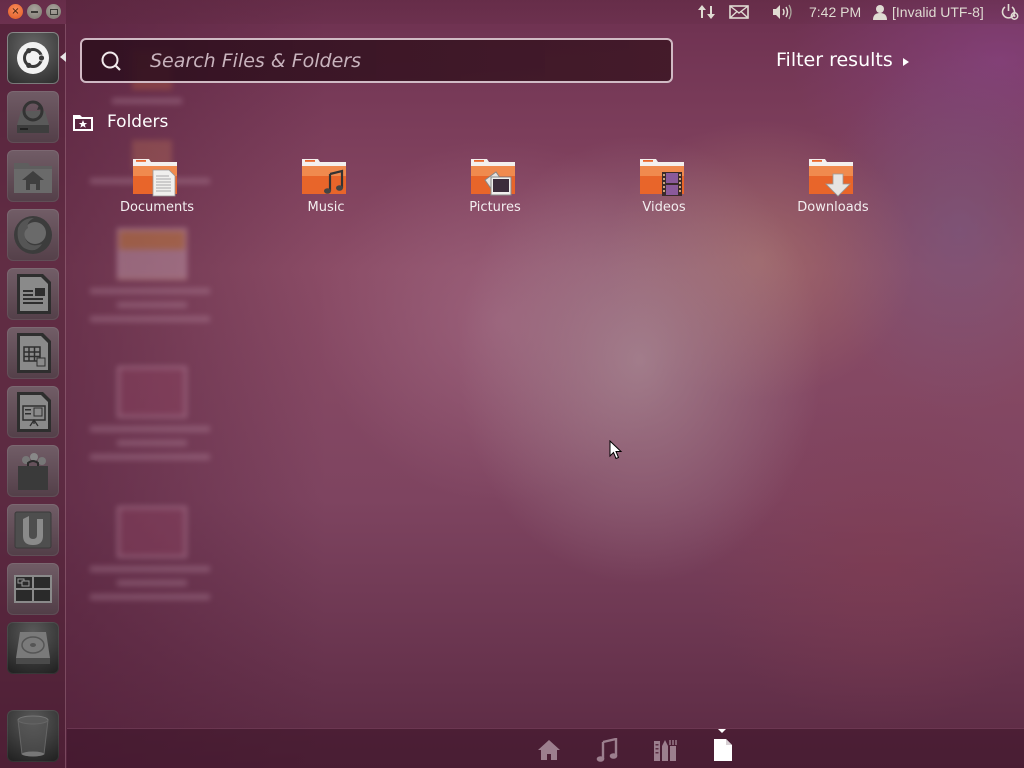  Describe the element at coordinates (722, 731) in the screenshot. I see `active-lens-marker` at that location.